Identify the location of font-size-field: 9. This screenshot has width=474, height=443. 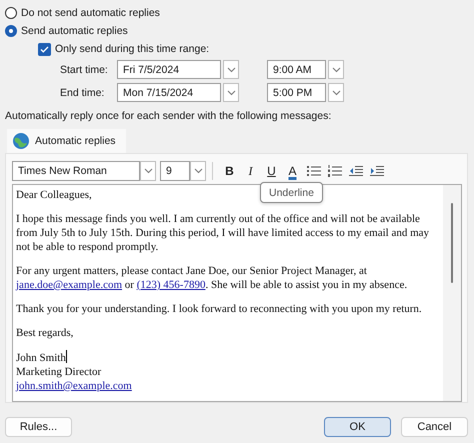
(175, 171).